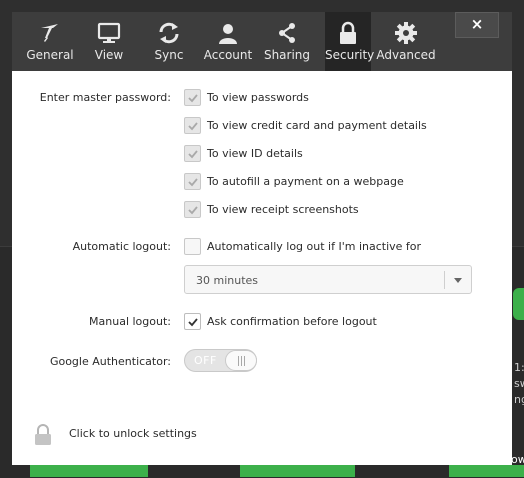  I want to click on background-text: ng, so click(519, 399).